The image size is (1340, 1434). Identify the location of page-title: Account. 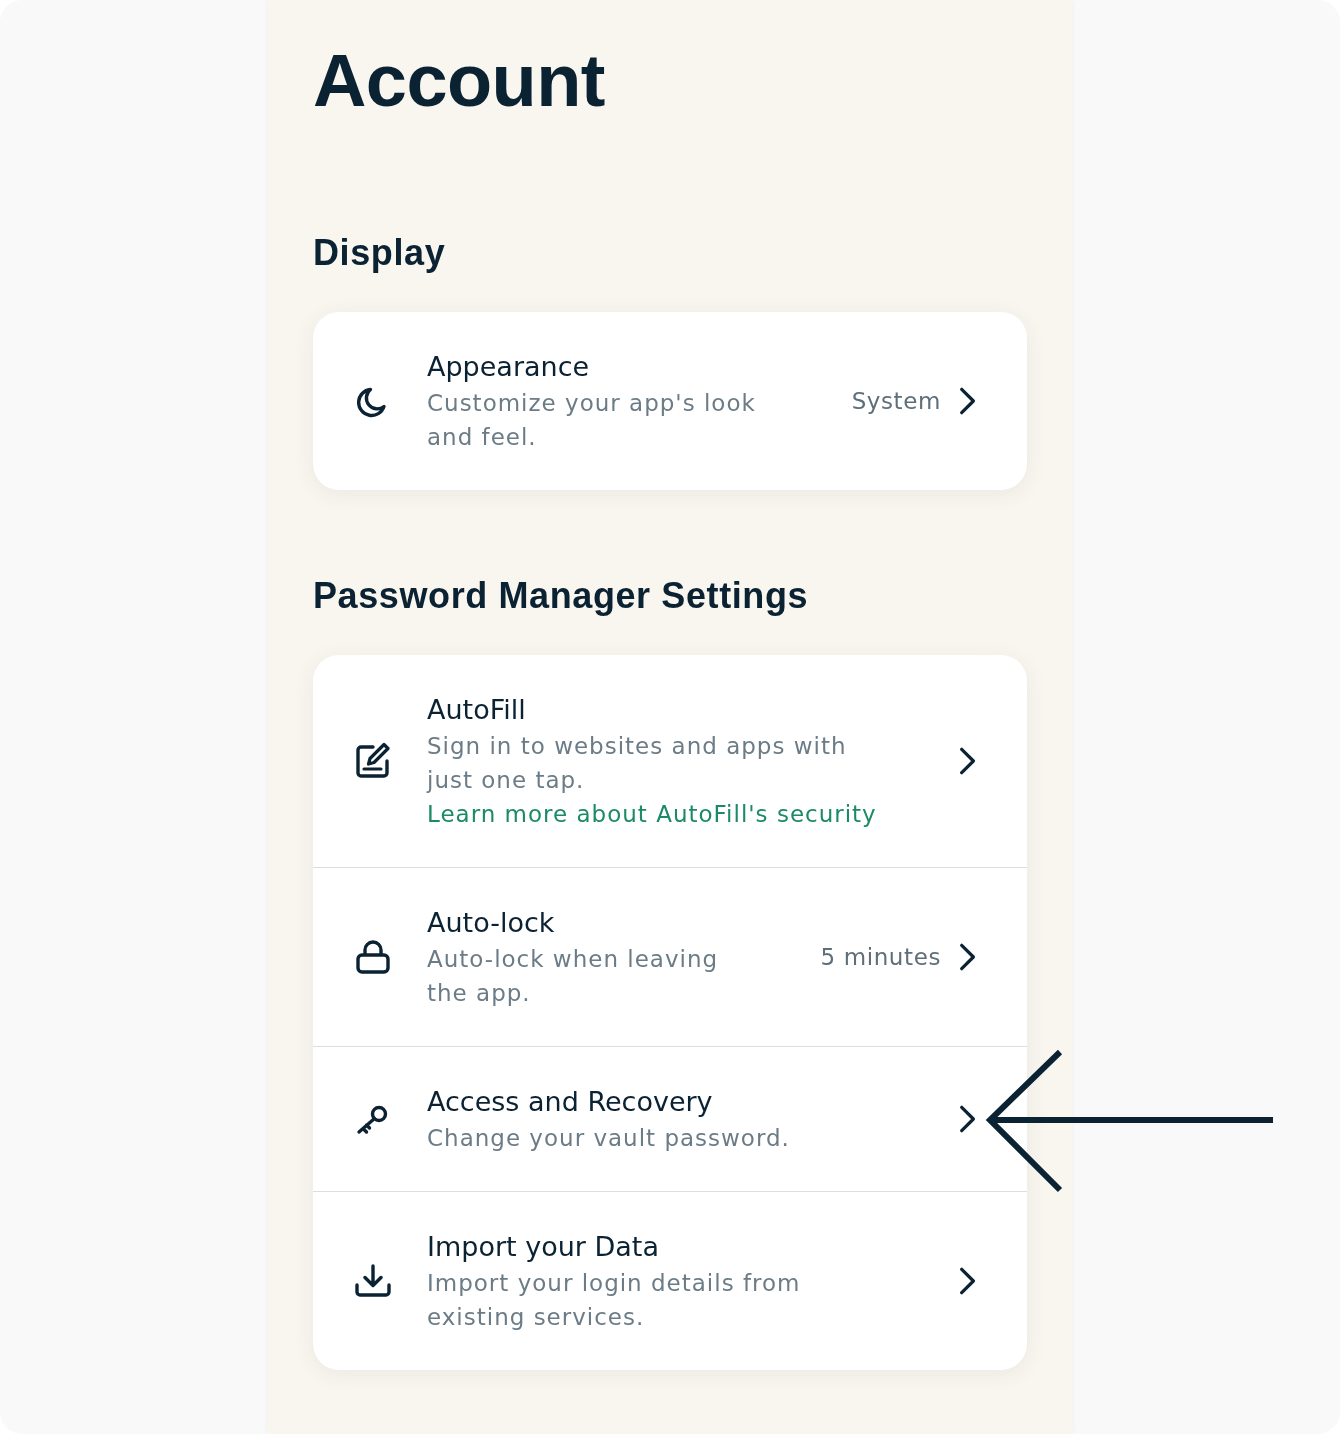
(459, 81).